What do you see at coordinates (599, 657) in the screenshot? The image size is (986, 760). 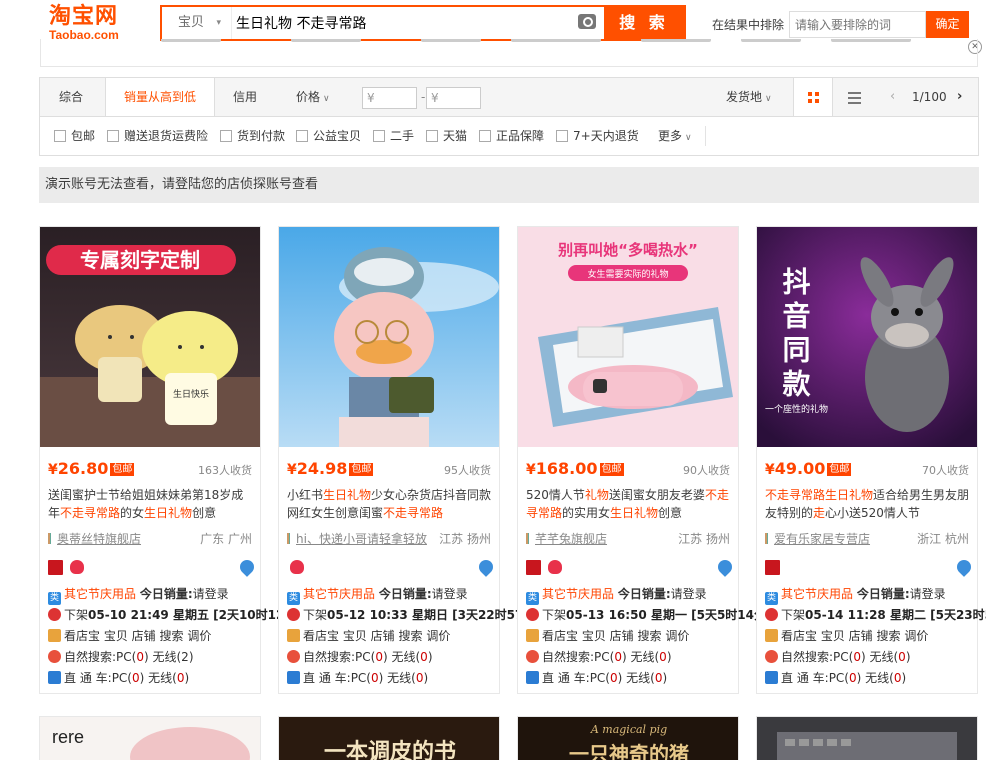 I see `natural-search-line: 自然搜索:PC(0) 无线(0)` at bounding box center [599, 657].